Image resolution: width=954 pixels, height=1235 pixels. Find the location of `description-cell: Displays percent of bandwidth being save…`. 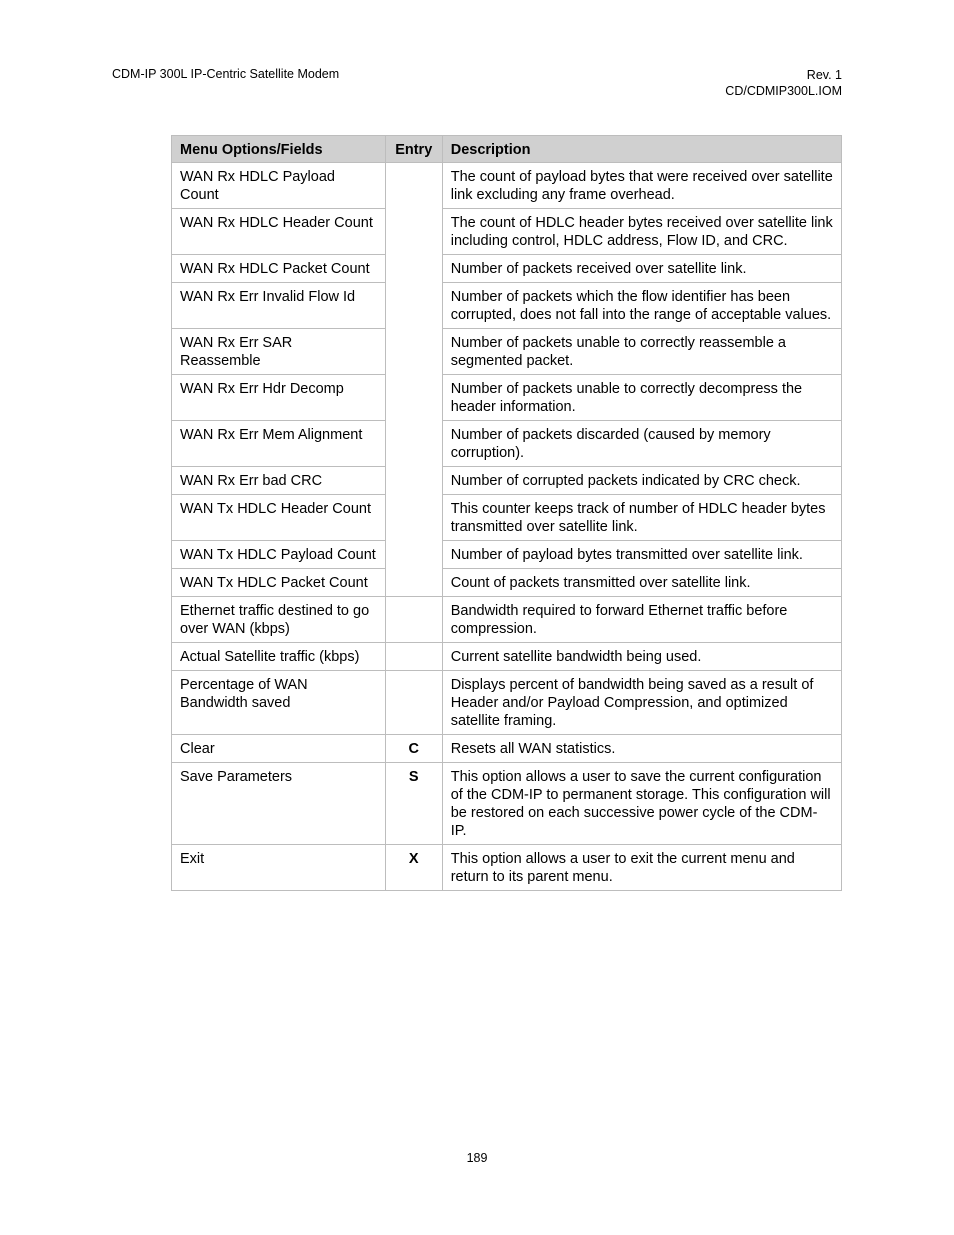

description-cell: Displays percent of bandwidth being save… is located at coordinates (642, 702).